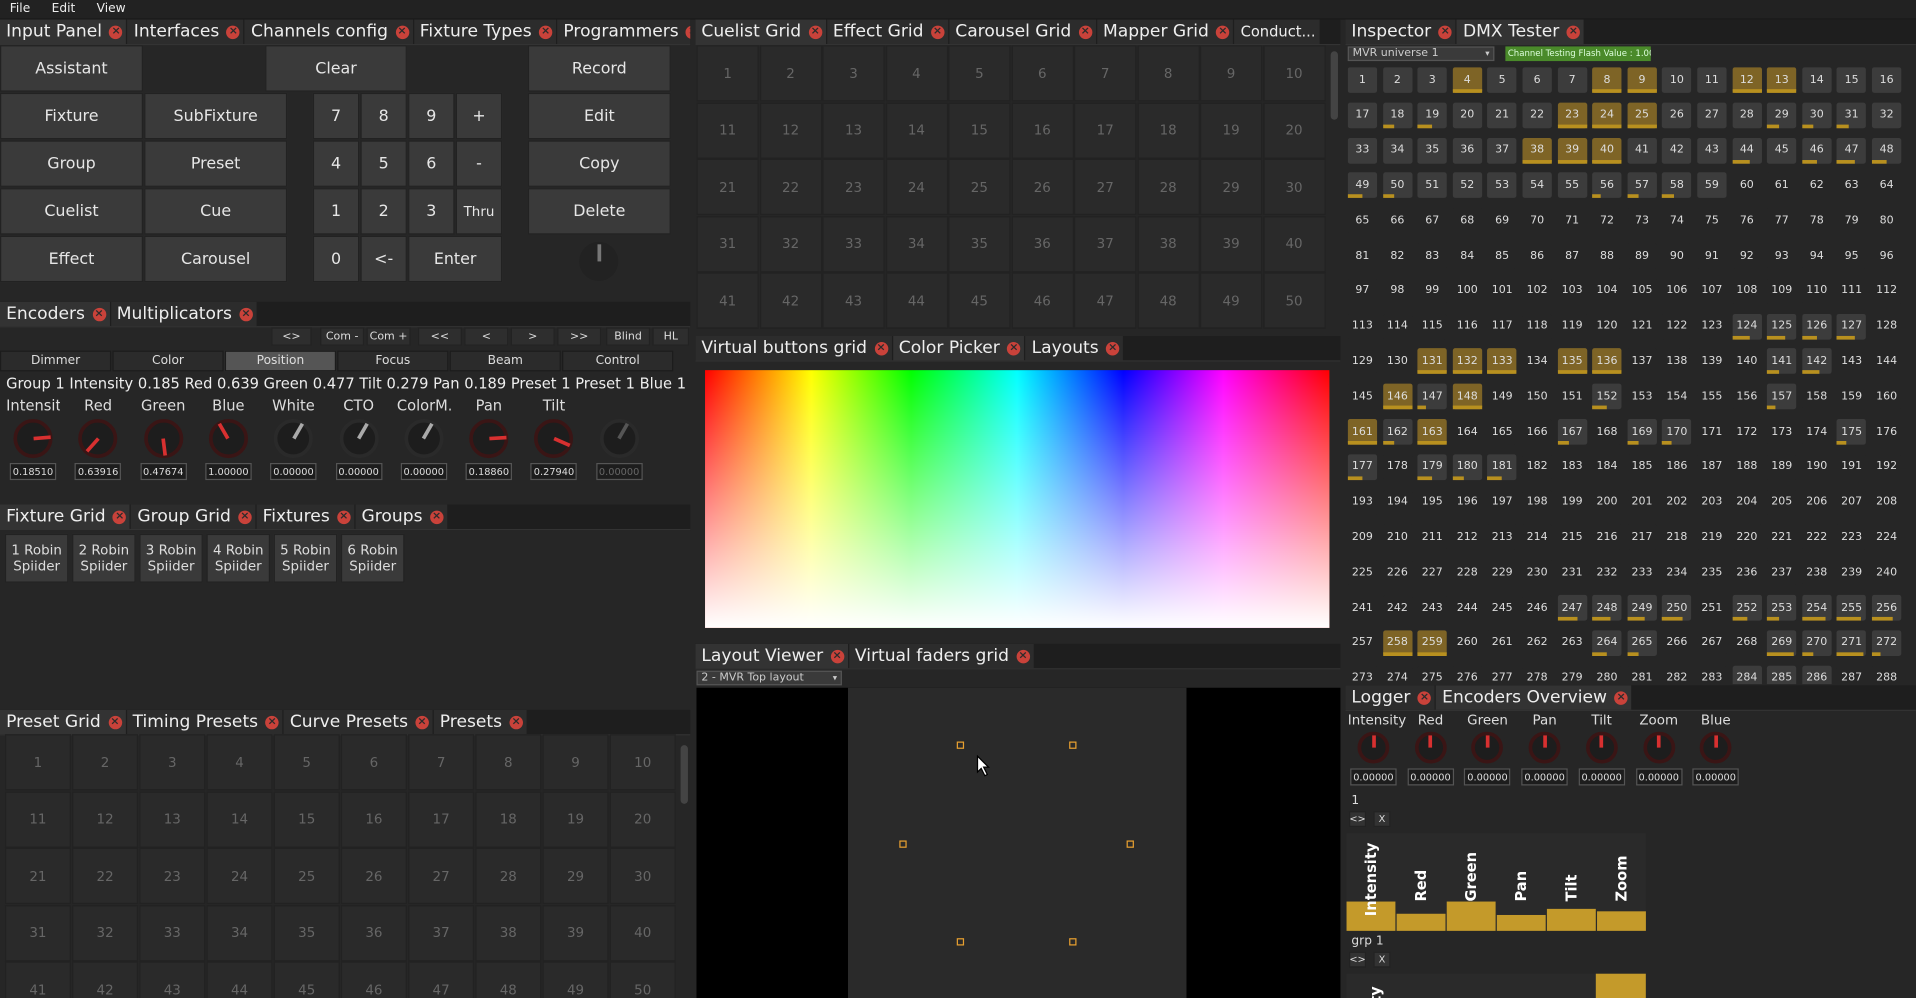 Image resolution: width=1916 pixels, height=998 pixels. What do you see at coordinates (228, 471) in the screenshot?
I see `encoder-value: 1.00000` at bounding box center [228, 471].